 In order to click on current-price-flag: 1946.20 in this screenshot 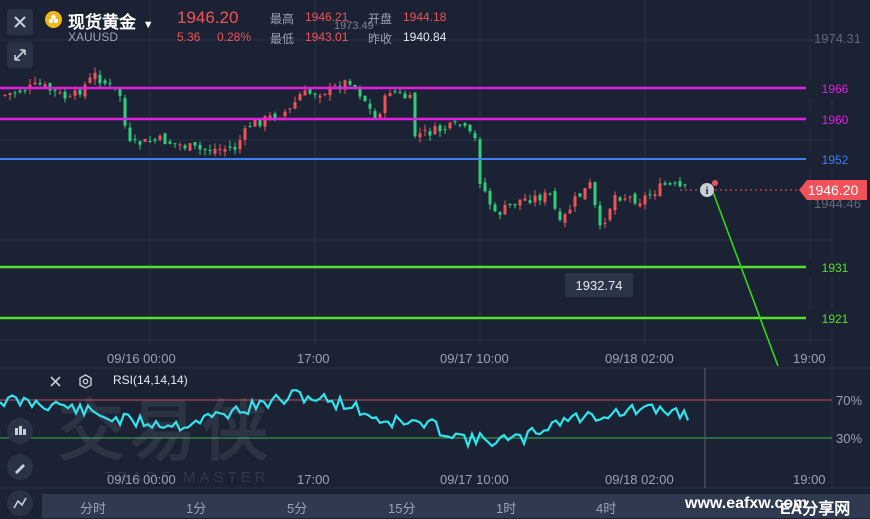, I will do `click(833, 190)`.